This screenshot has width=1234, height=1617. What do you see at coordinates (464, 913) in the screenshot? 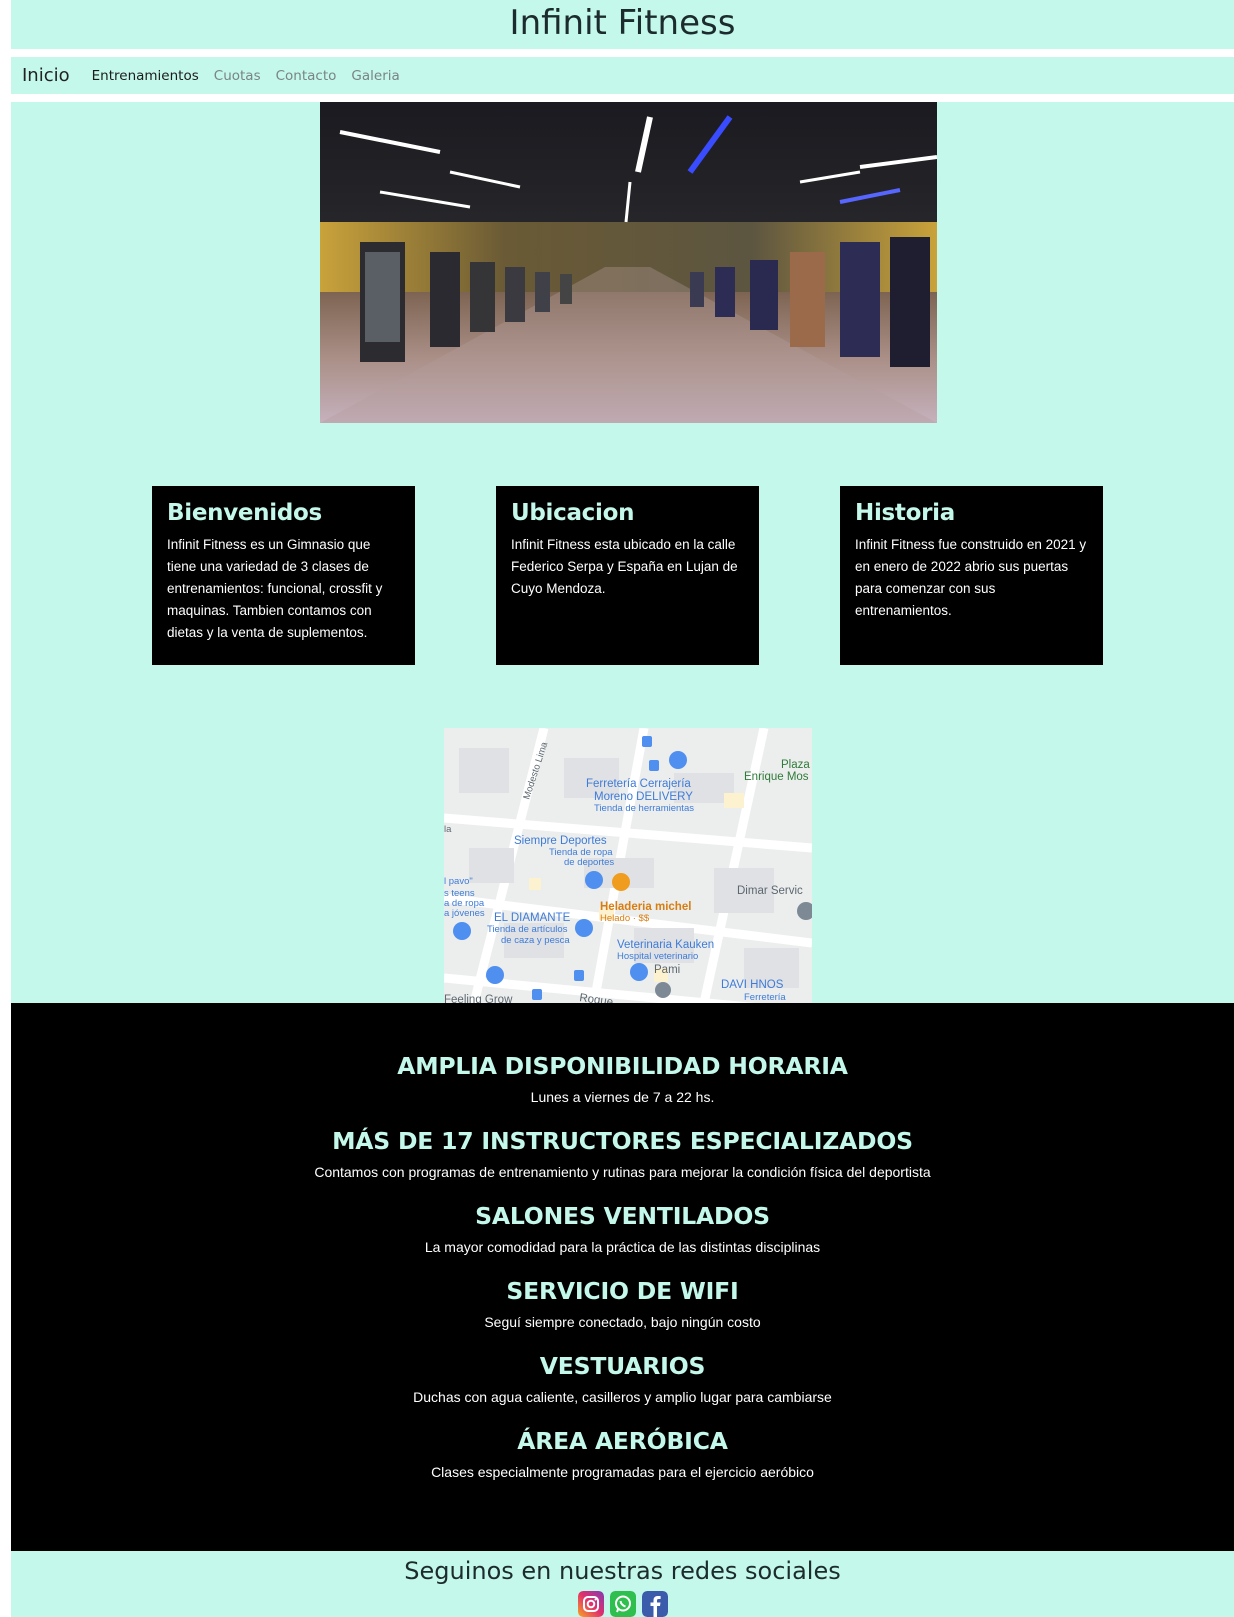
I see `map-label: a jóvenes` at bounding box center [464, 913].